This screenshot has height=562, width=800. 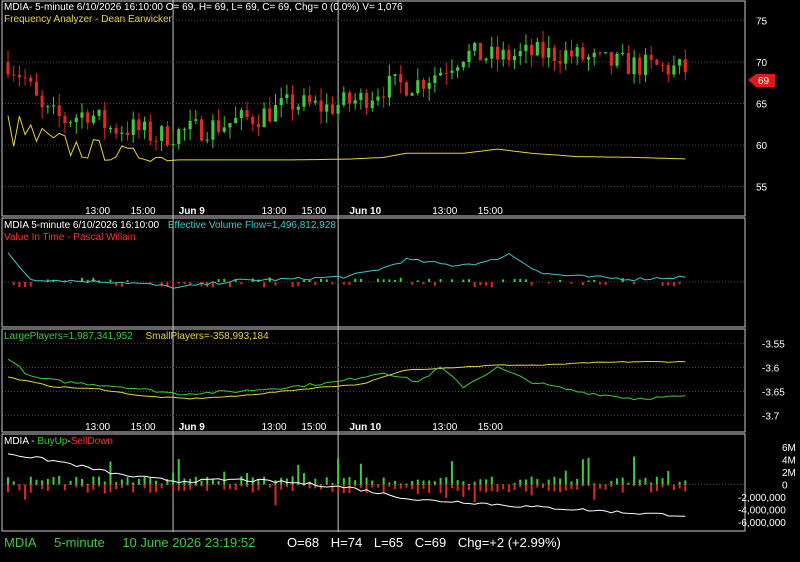 I want to click on large-players-label: LargePlayers=1,987,341,952, so click(x=68, y=336).